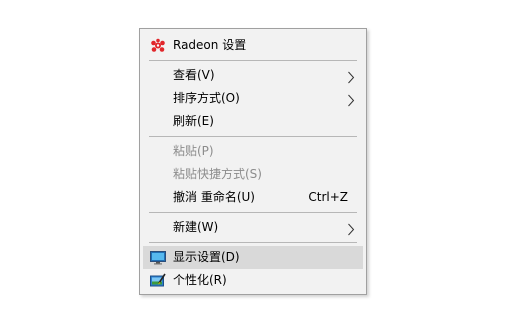  I want to click on menu-item-view: 查看(V), so click(253, 75).